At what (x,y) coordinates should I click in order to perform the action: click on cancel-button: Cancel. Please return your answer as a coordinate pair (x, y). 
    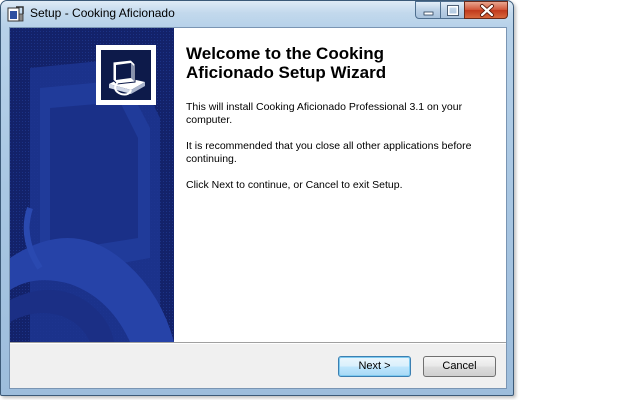
    Looking at the image, I should click on (459, 366).